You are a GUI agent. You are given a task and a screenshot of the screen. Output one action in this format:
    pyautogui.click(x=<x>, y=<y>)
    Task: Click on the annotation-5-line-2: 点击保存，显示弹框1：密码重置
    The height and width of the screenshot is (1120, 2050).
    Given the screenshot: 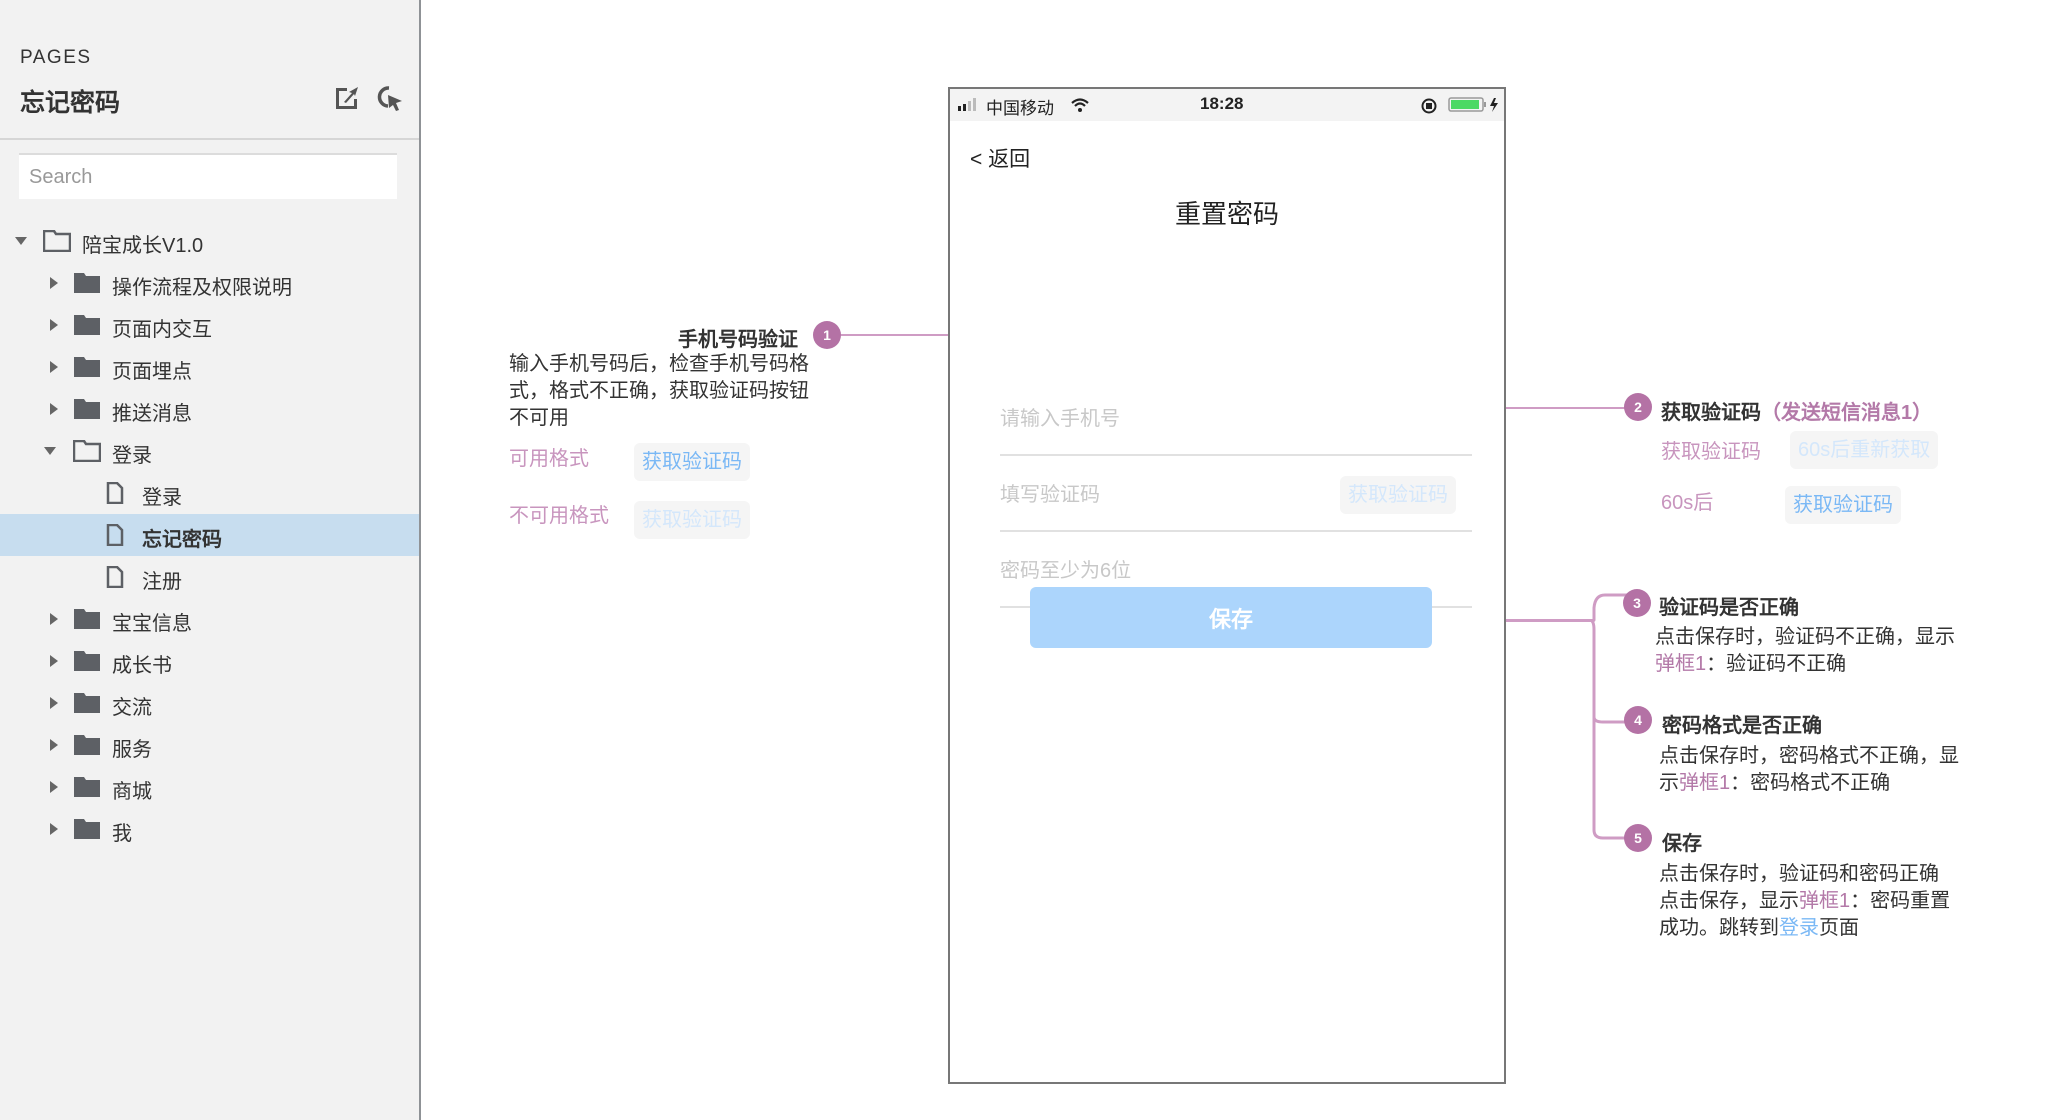 What is the action you would take?
    pyautogui.click(x=1829, y=901)
    